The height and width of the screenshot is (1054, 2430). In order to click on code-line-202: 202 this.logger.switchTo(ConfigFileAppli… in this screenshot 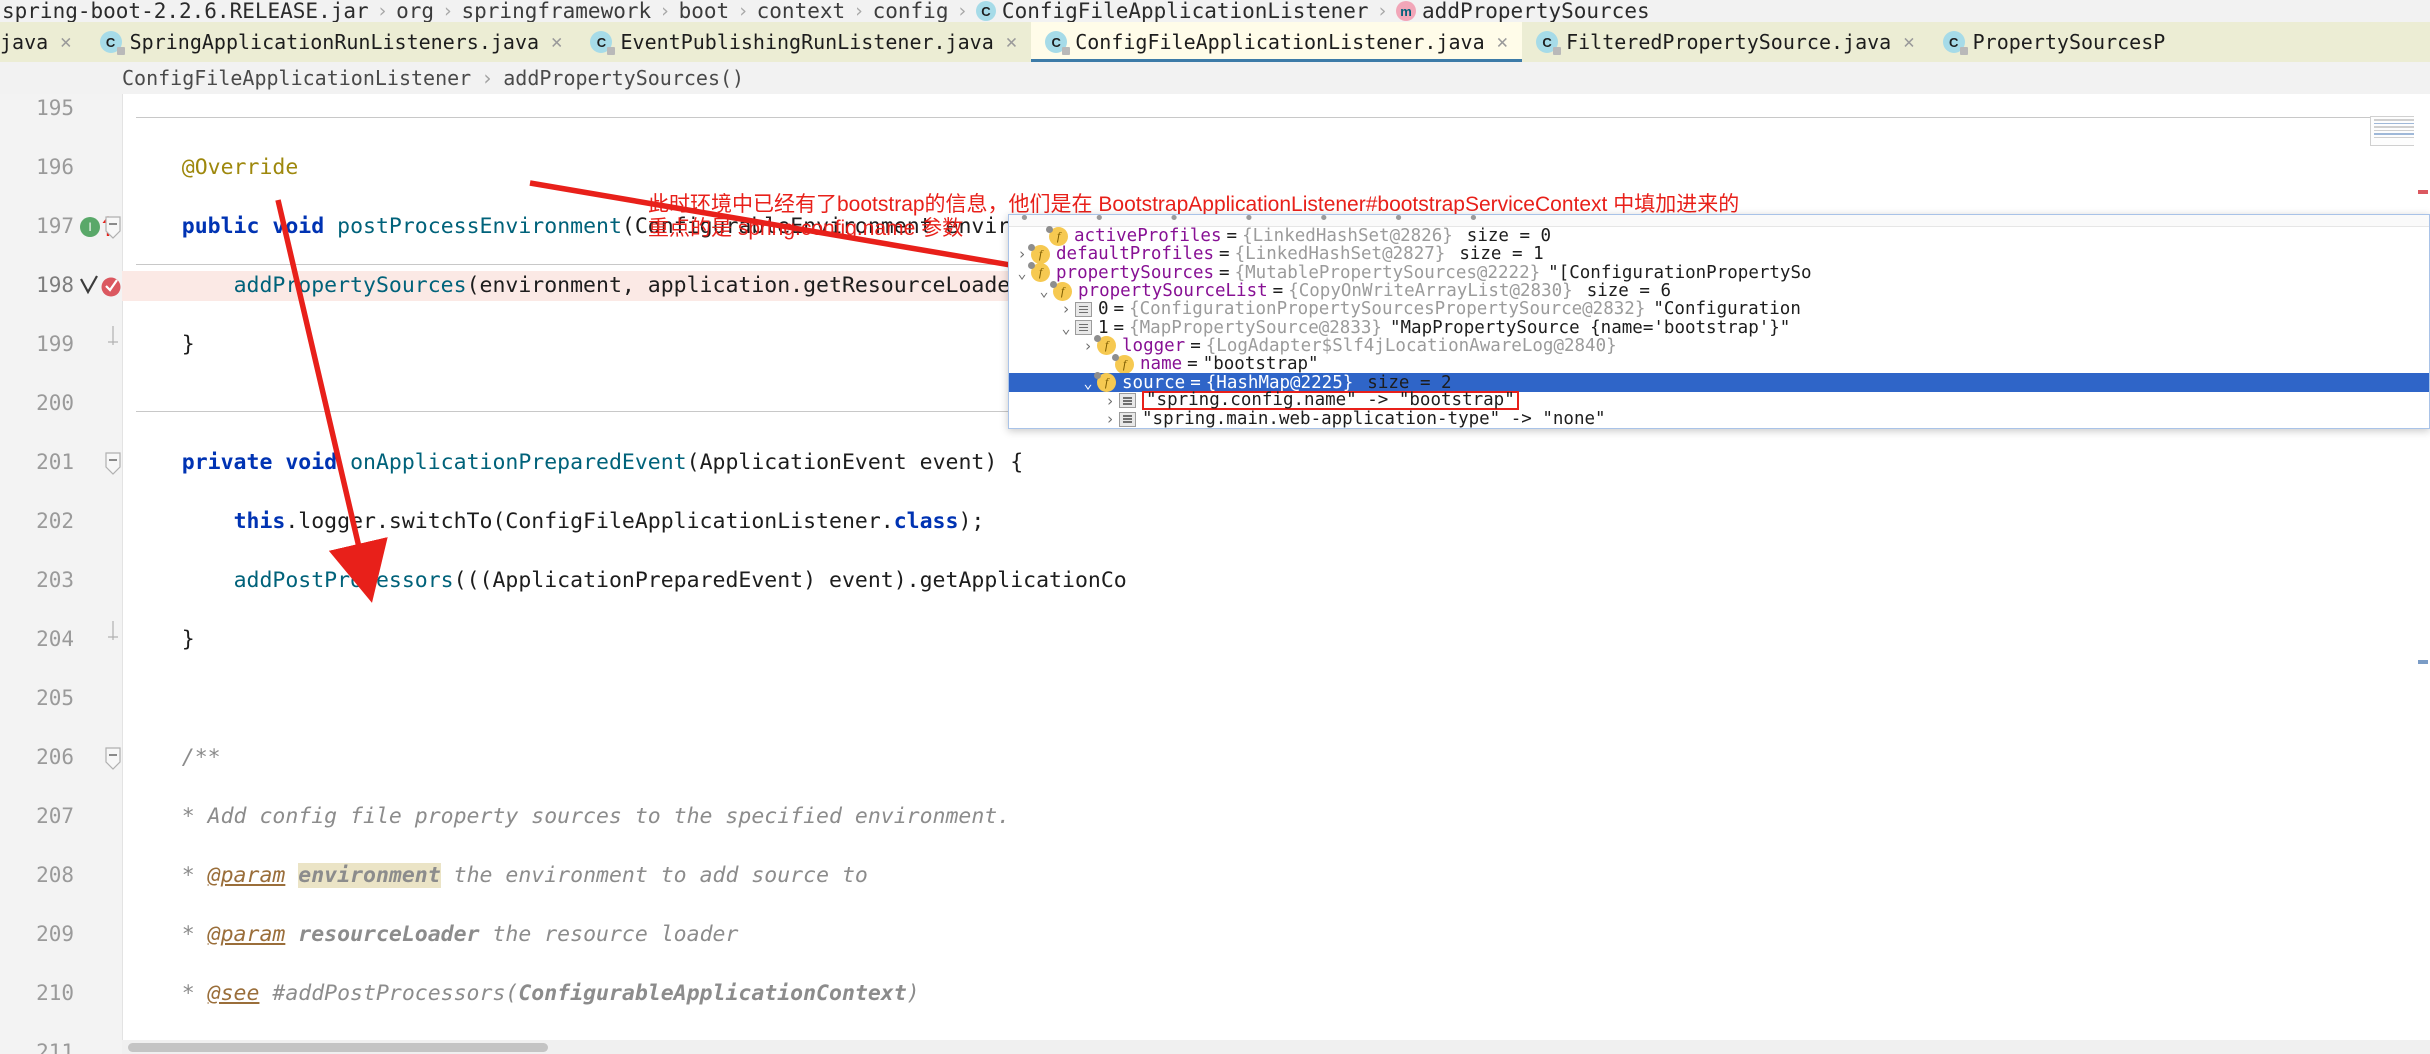, I will do `click(1215, 522)`.